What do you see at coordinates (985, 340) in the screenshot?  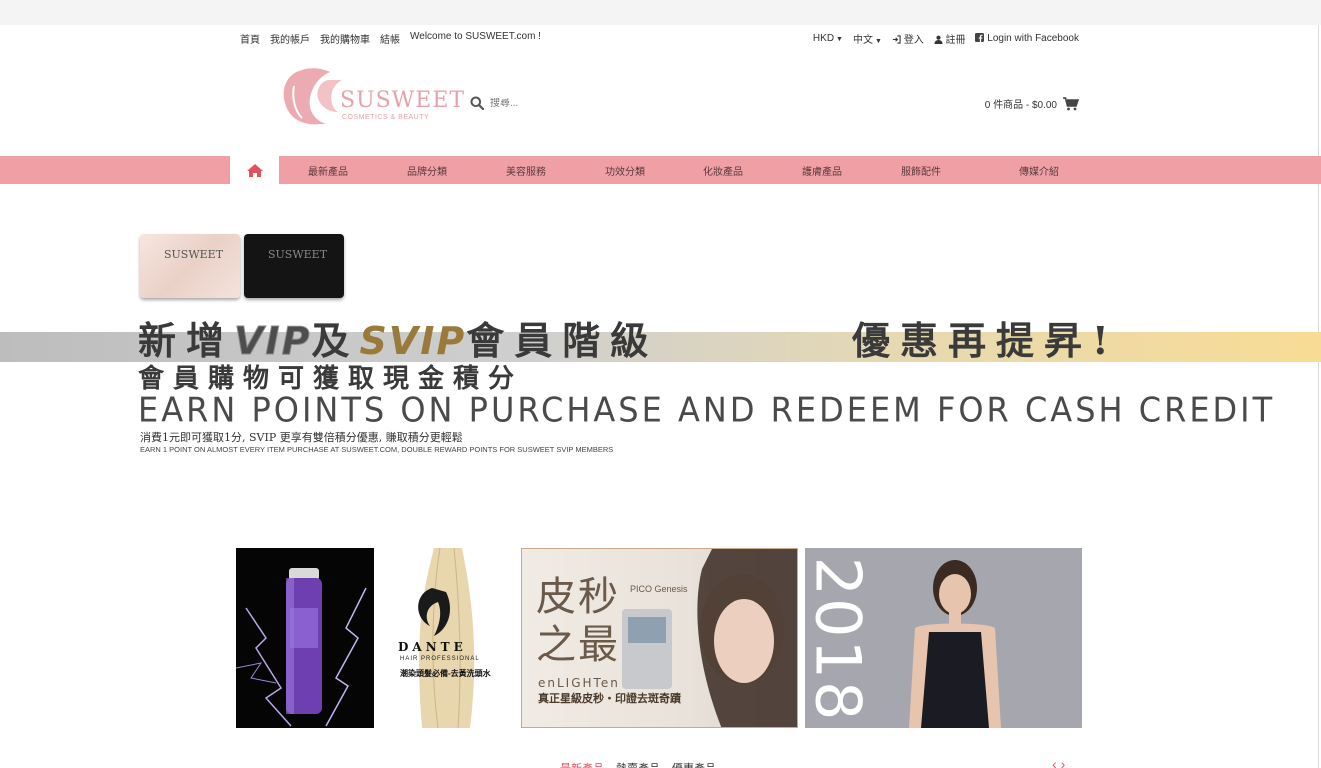 I see `banner-headline-right: 優惠再提昇!` at bounding box center [985, 340].